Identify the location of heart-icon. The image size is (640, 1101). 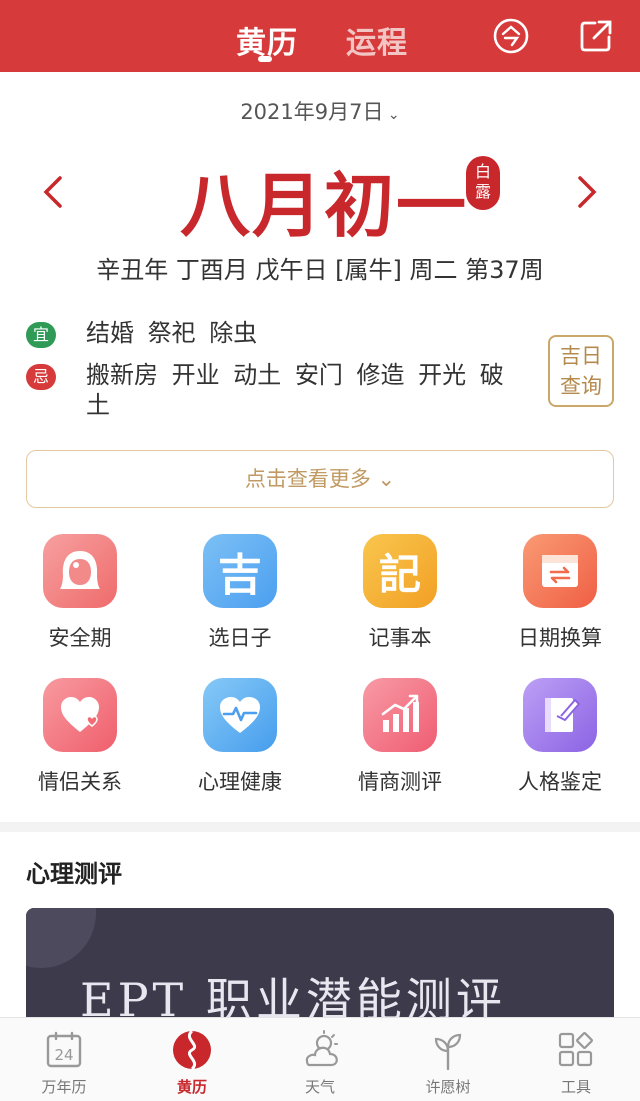
(80, 715).